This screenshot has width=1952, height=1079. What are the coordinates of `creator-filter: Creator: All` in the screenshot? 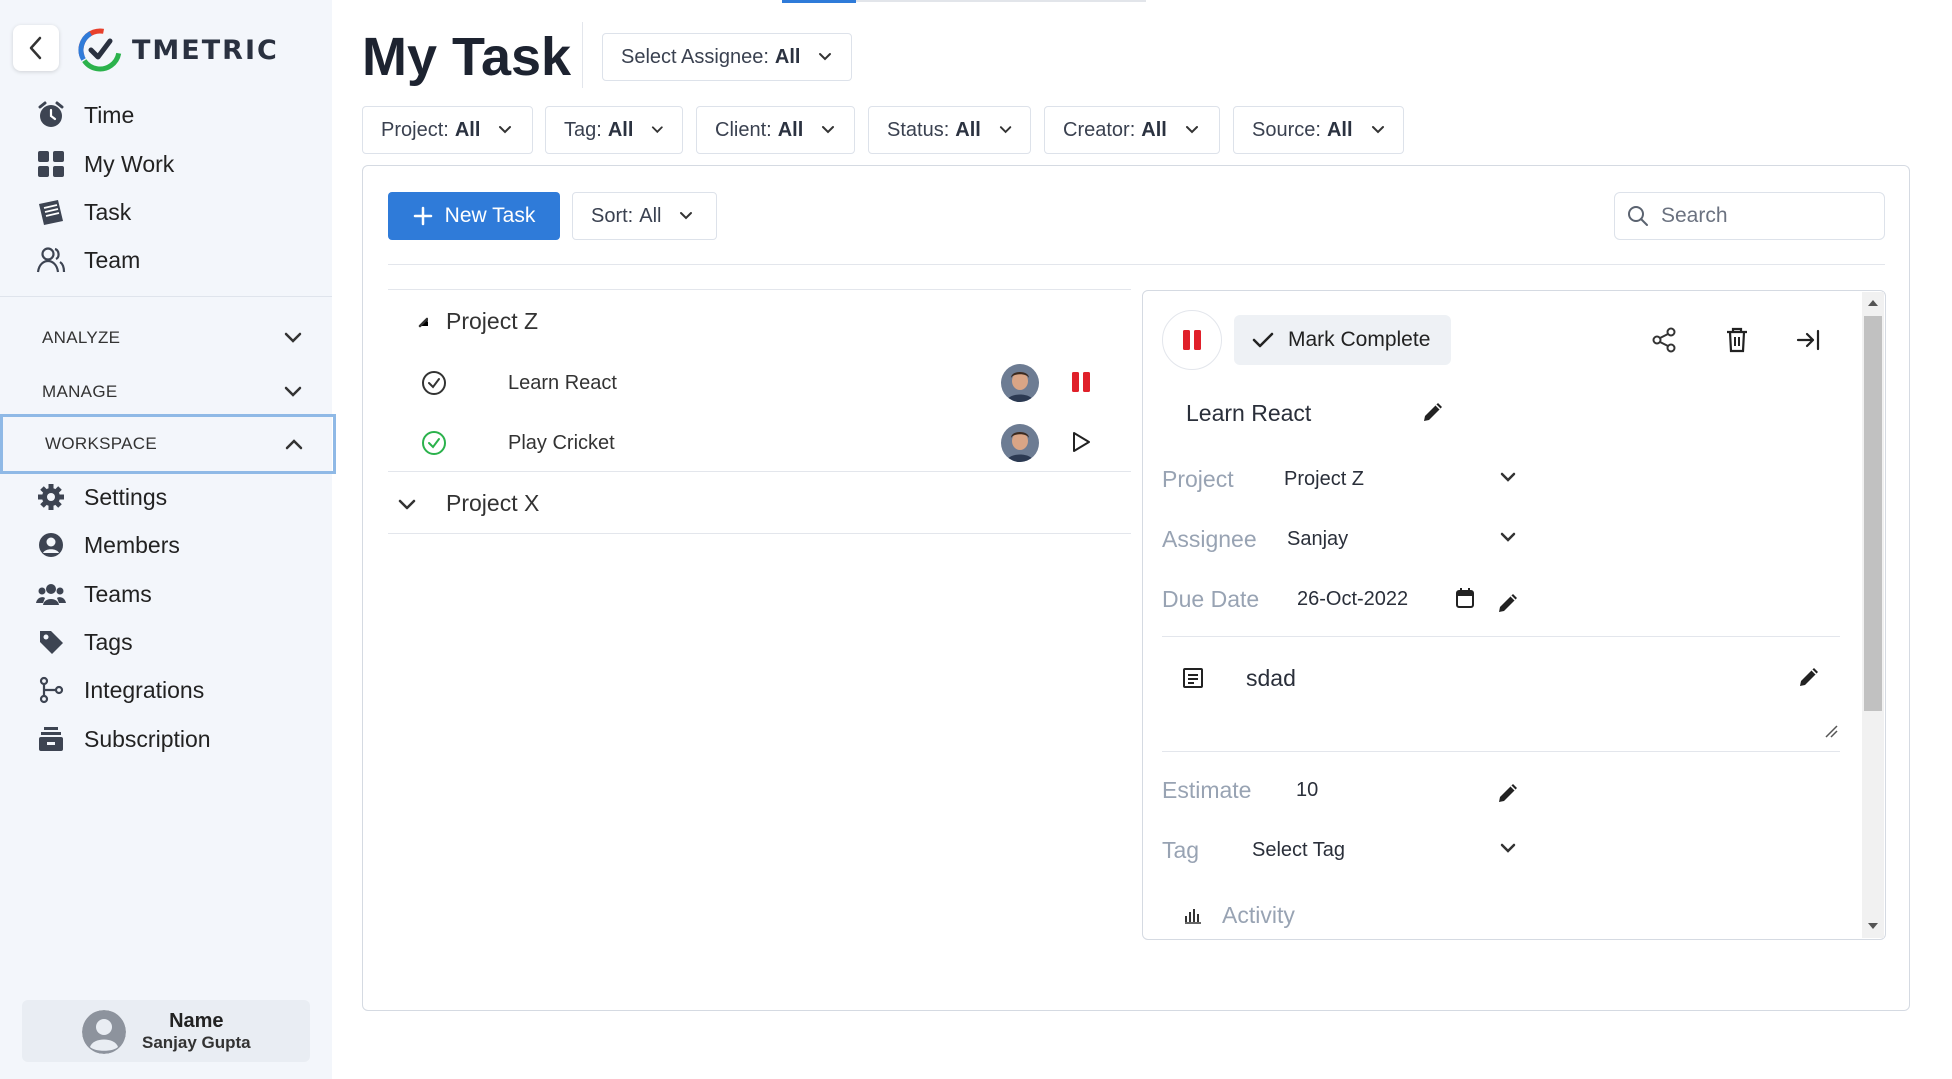 It's located at (1132, 130).